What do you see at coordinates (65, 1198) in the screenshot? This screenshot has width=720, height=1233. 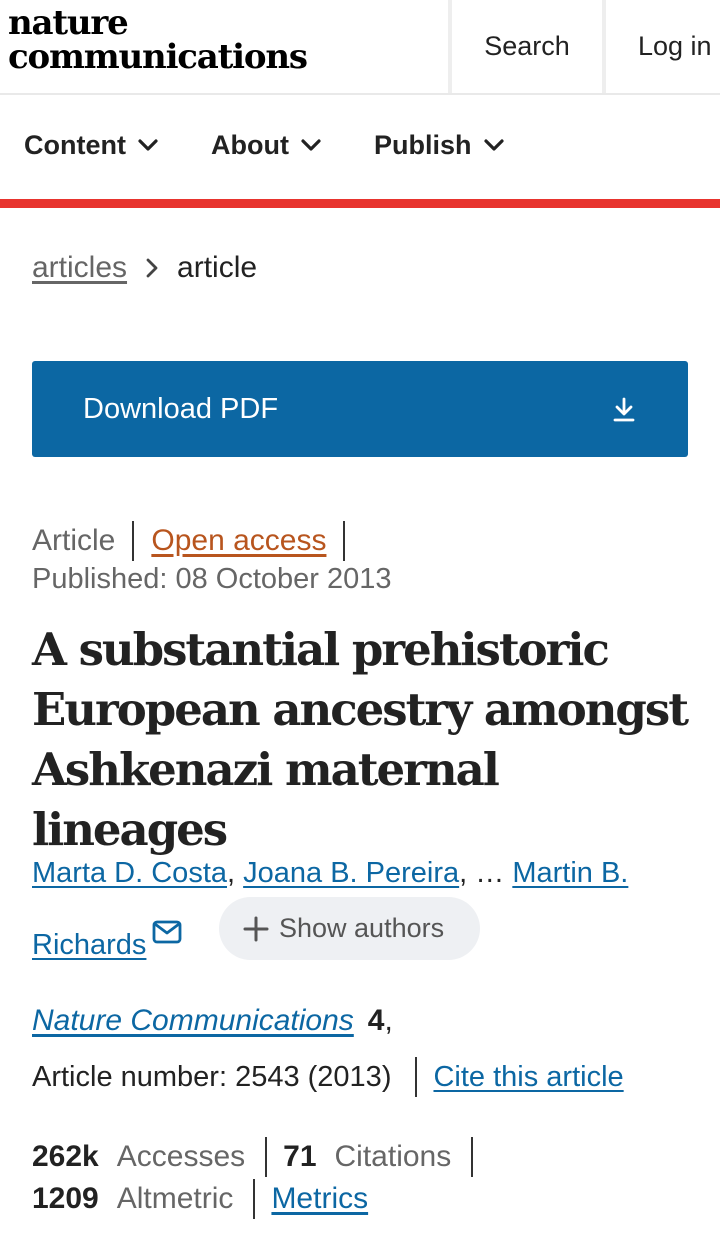 I see `altmetric-value: 1209` at bounding box center [65, 1198].